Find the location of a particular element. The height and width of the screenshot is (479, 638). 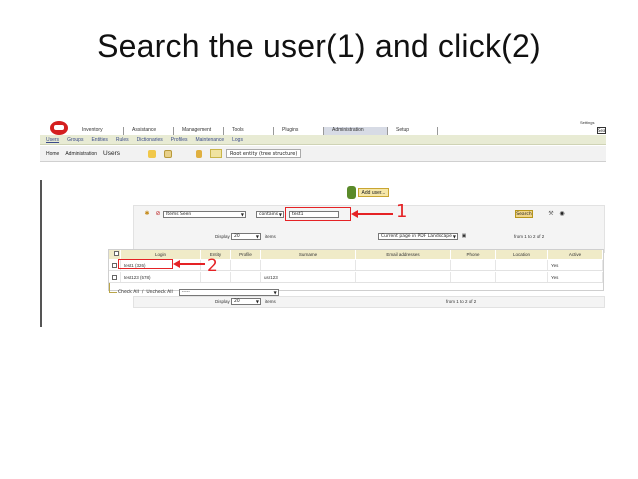

menu-assistance: Assistance is located at coordinates (149, 131).